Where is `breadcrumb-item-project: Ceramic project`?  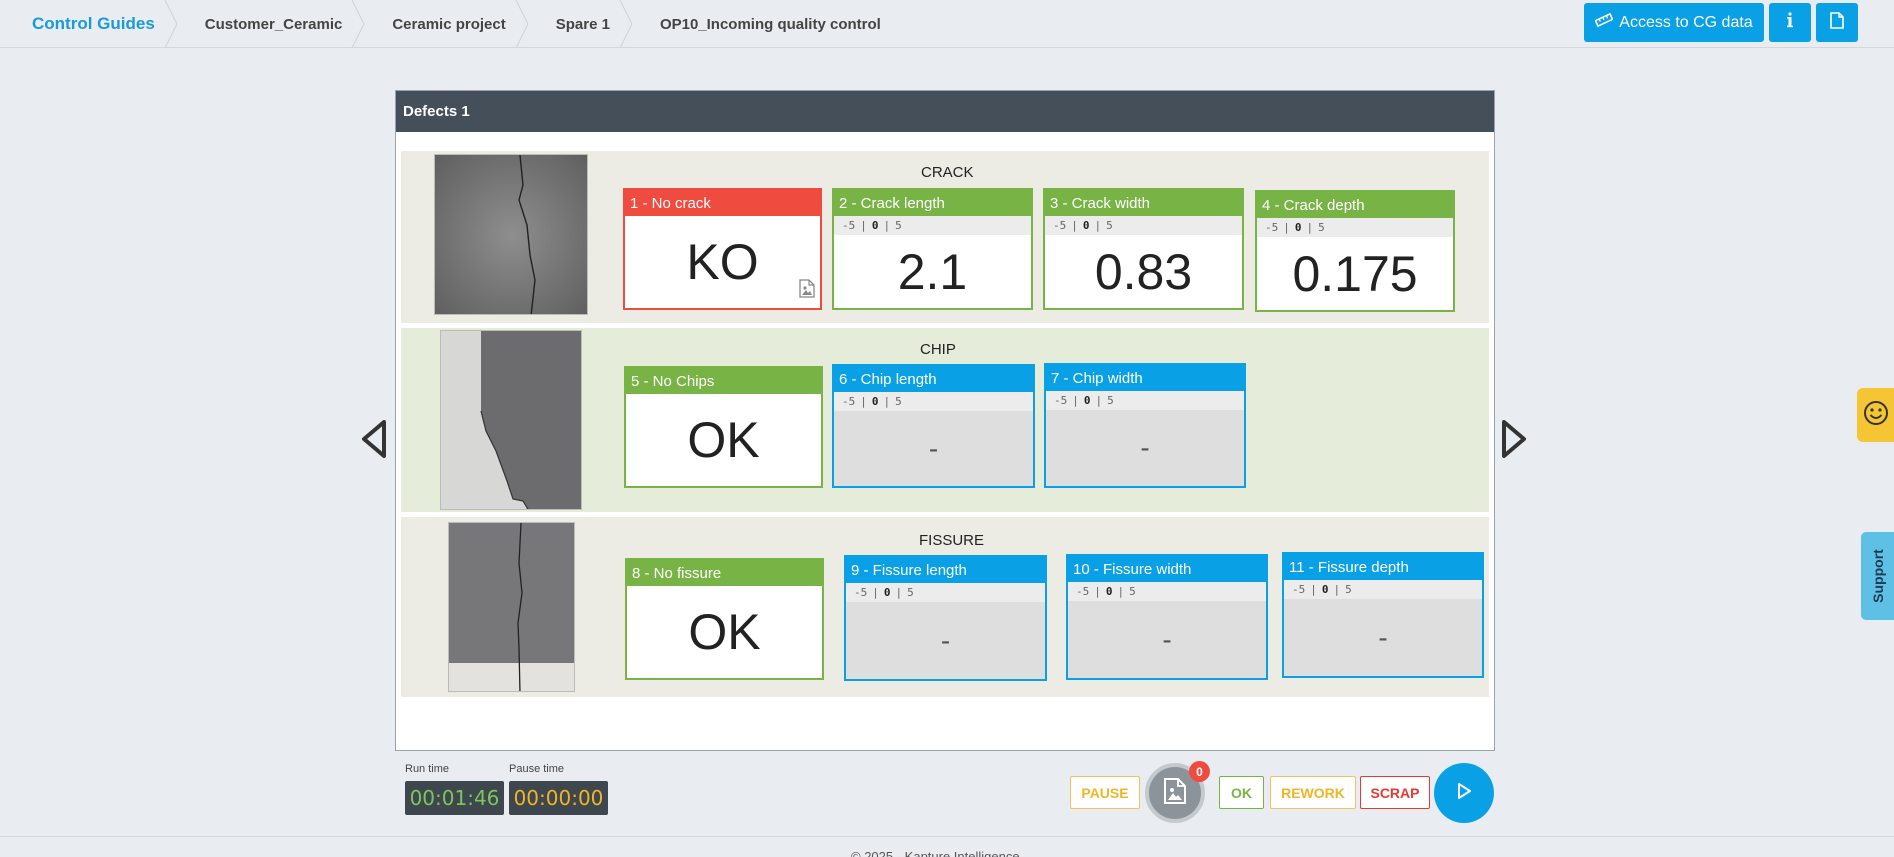 breadcrumb-item-project: Ceramic project is located at coordinates (444, 24).